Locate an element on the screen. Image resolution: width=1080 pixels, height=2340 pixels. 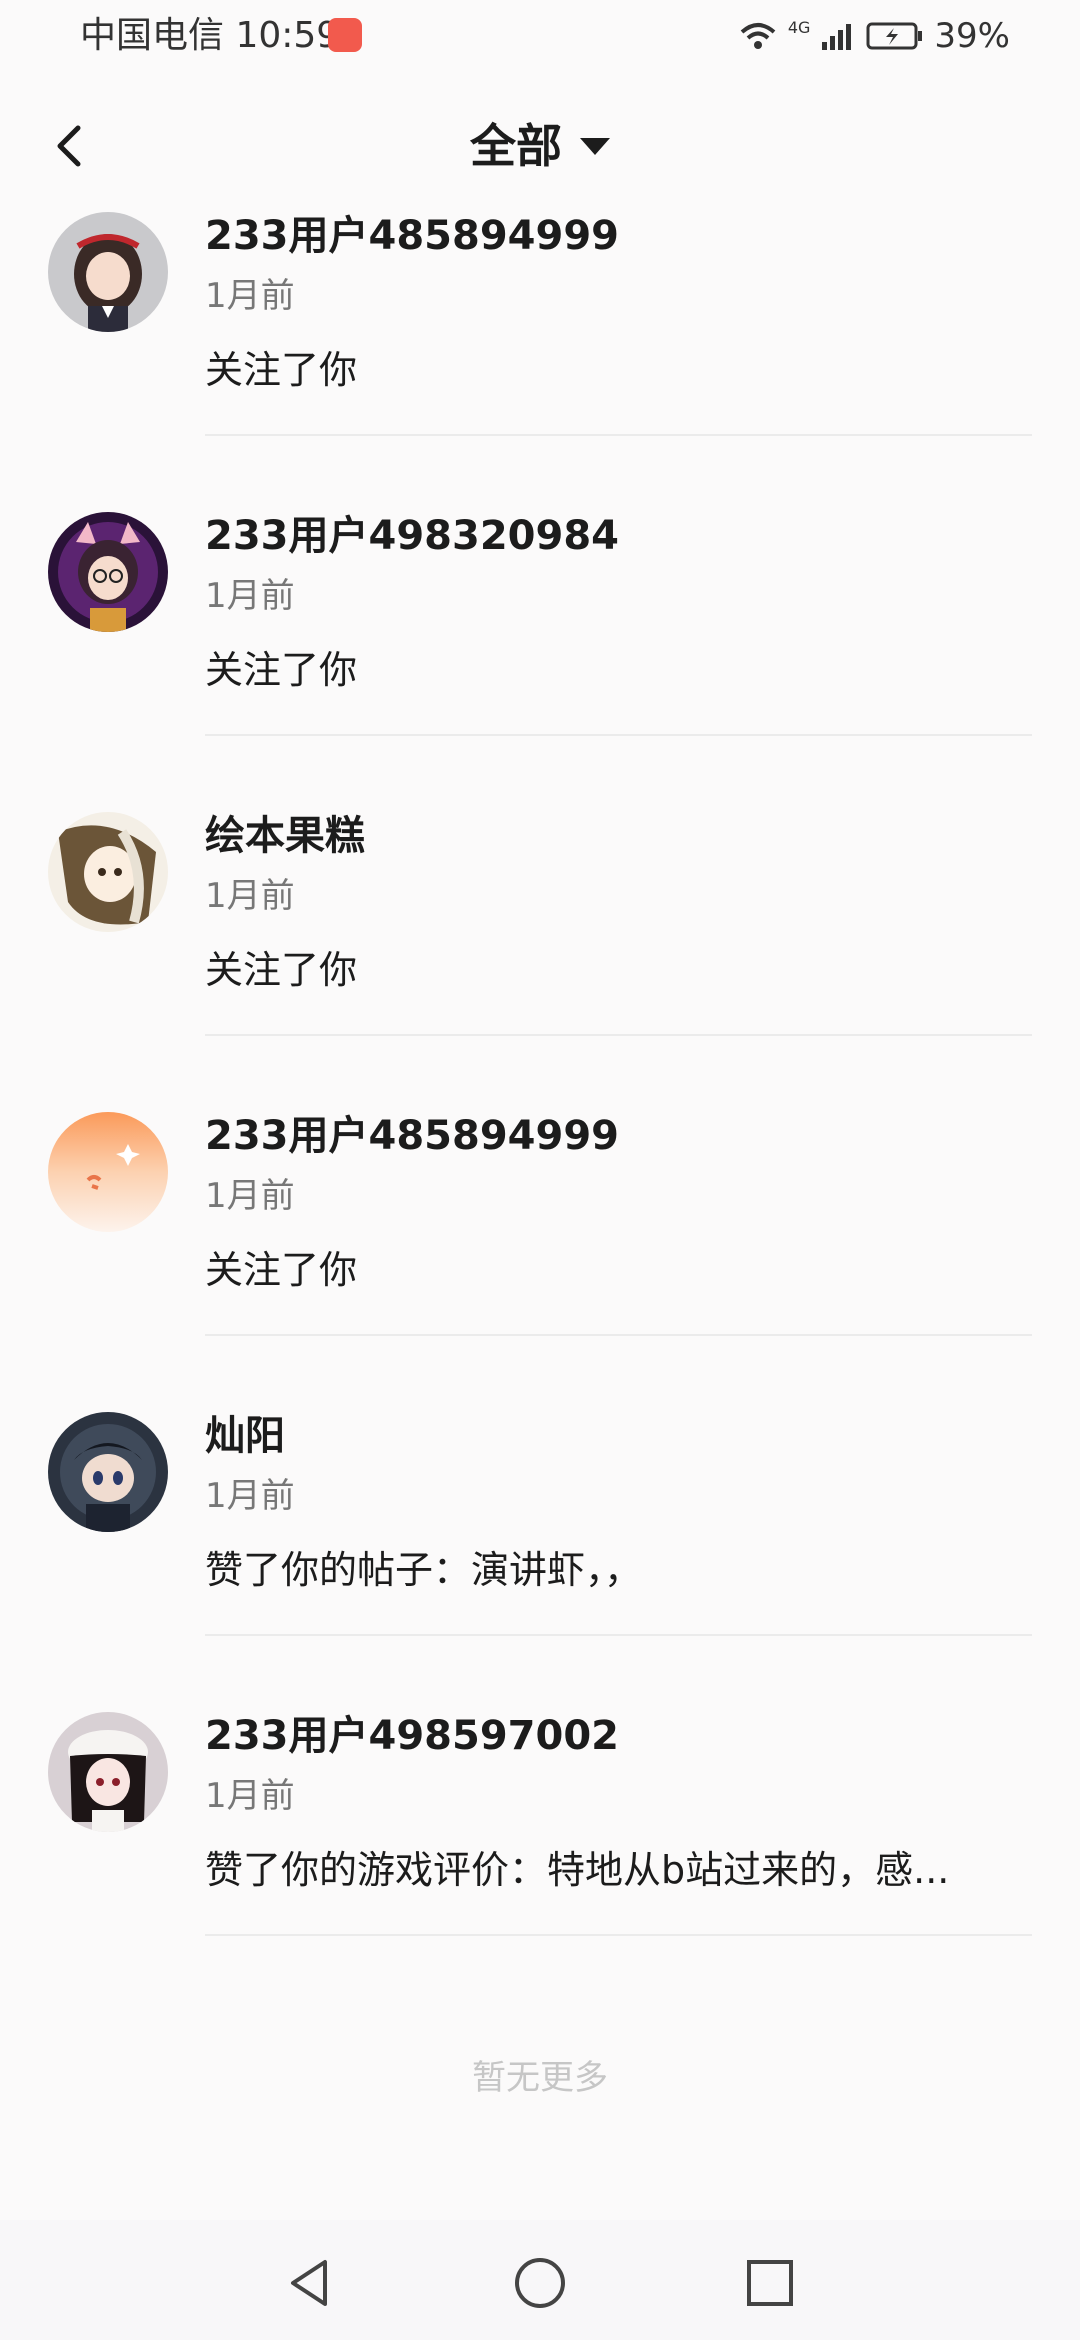
battery-icon is located at coordinates (894, 36).